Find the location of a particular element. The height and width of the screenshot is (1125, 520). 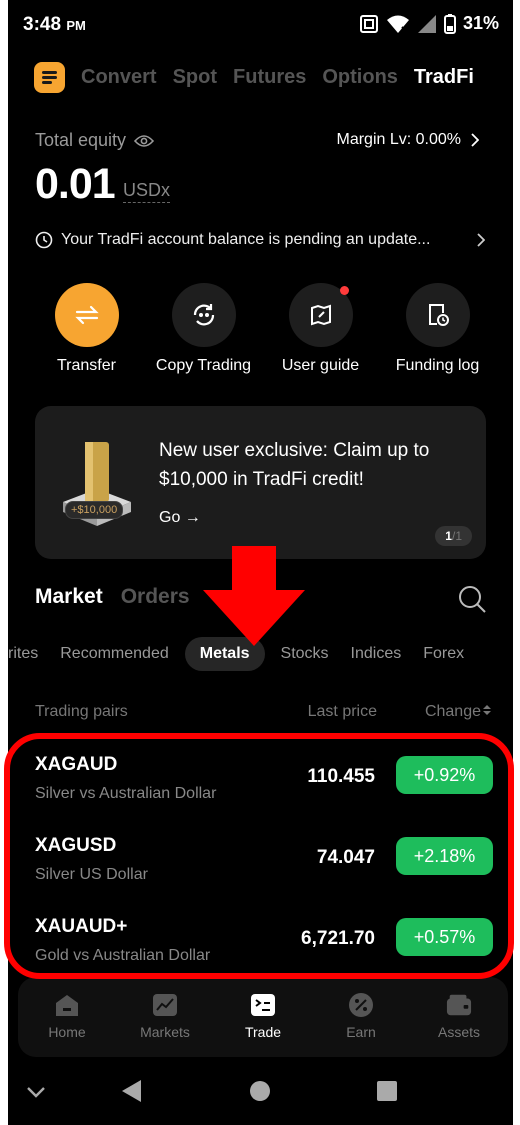

tab-options: Options is located at coordinates (360, 77).